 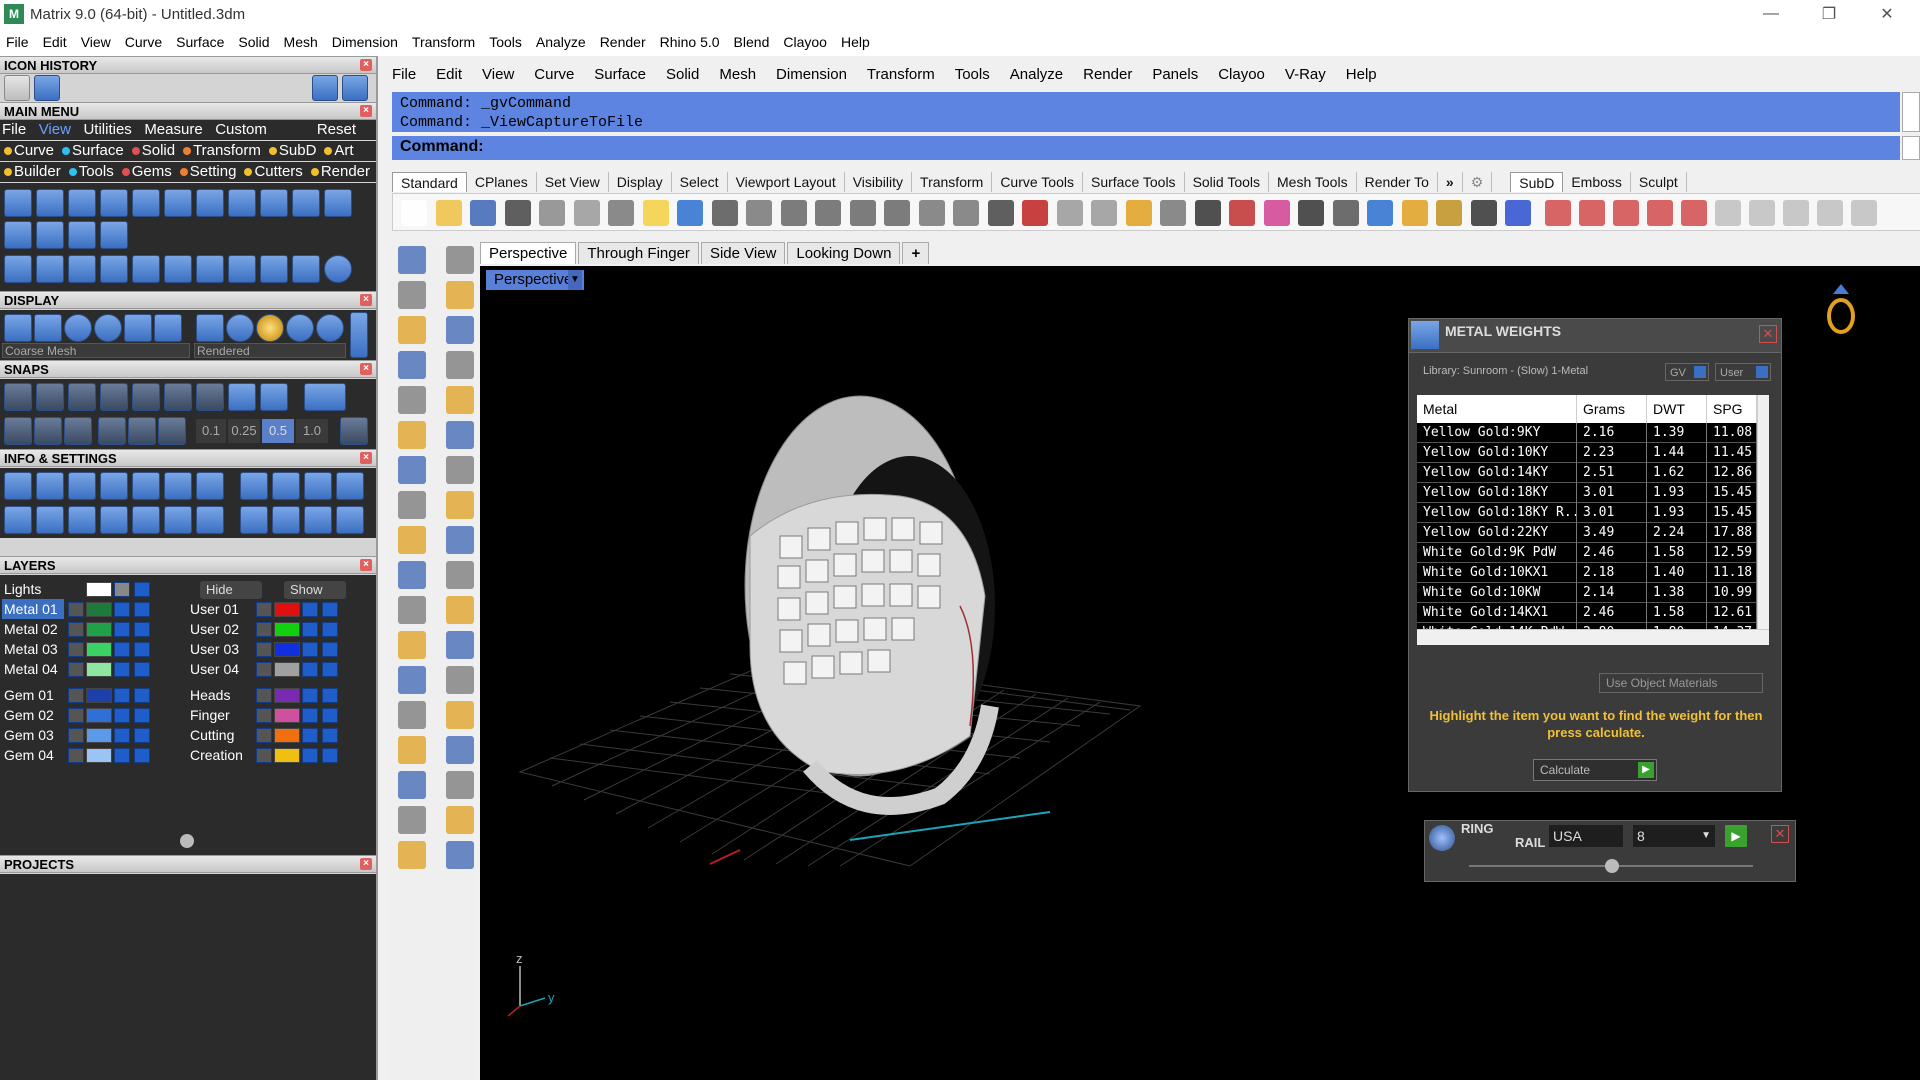 I want to click on user-switch, so click(x=1762, y=372).